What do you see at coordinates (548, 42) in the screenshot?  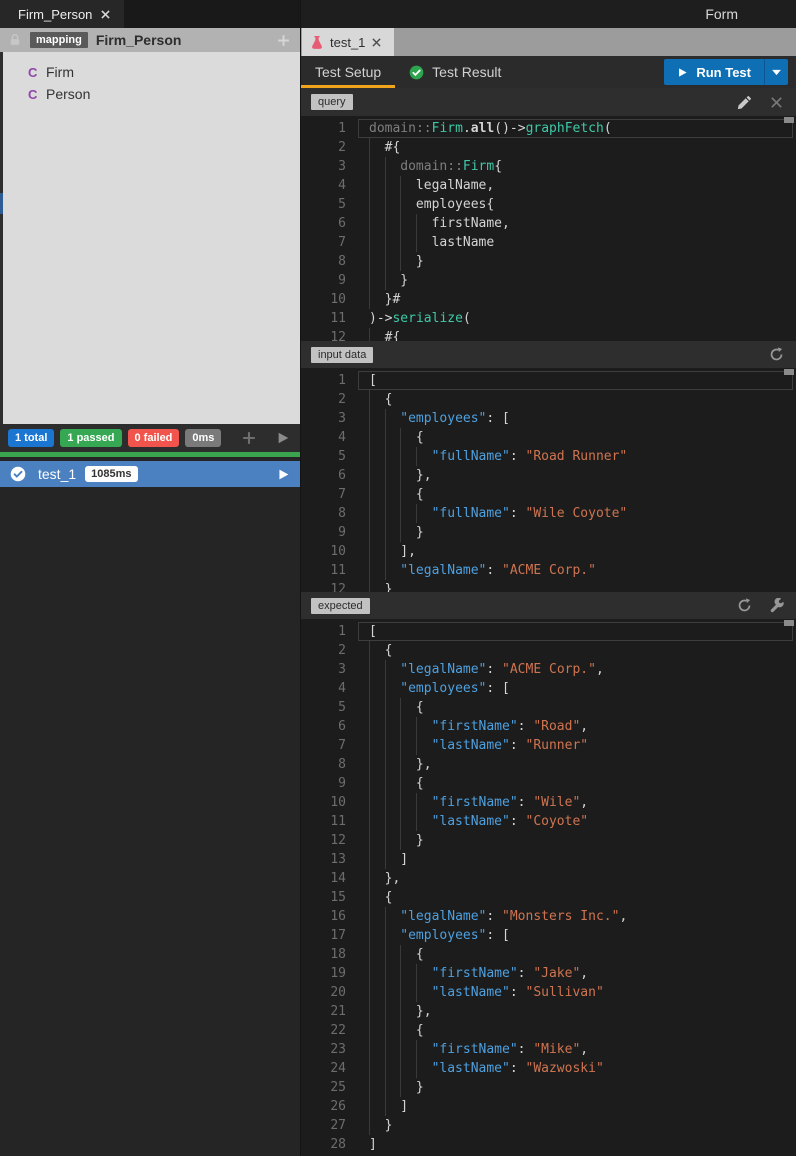 I see `test-tabbar: test_1` at bounding box center [548, 42].